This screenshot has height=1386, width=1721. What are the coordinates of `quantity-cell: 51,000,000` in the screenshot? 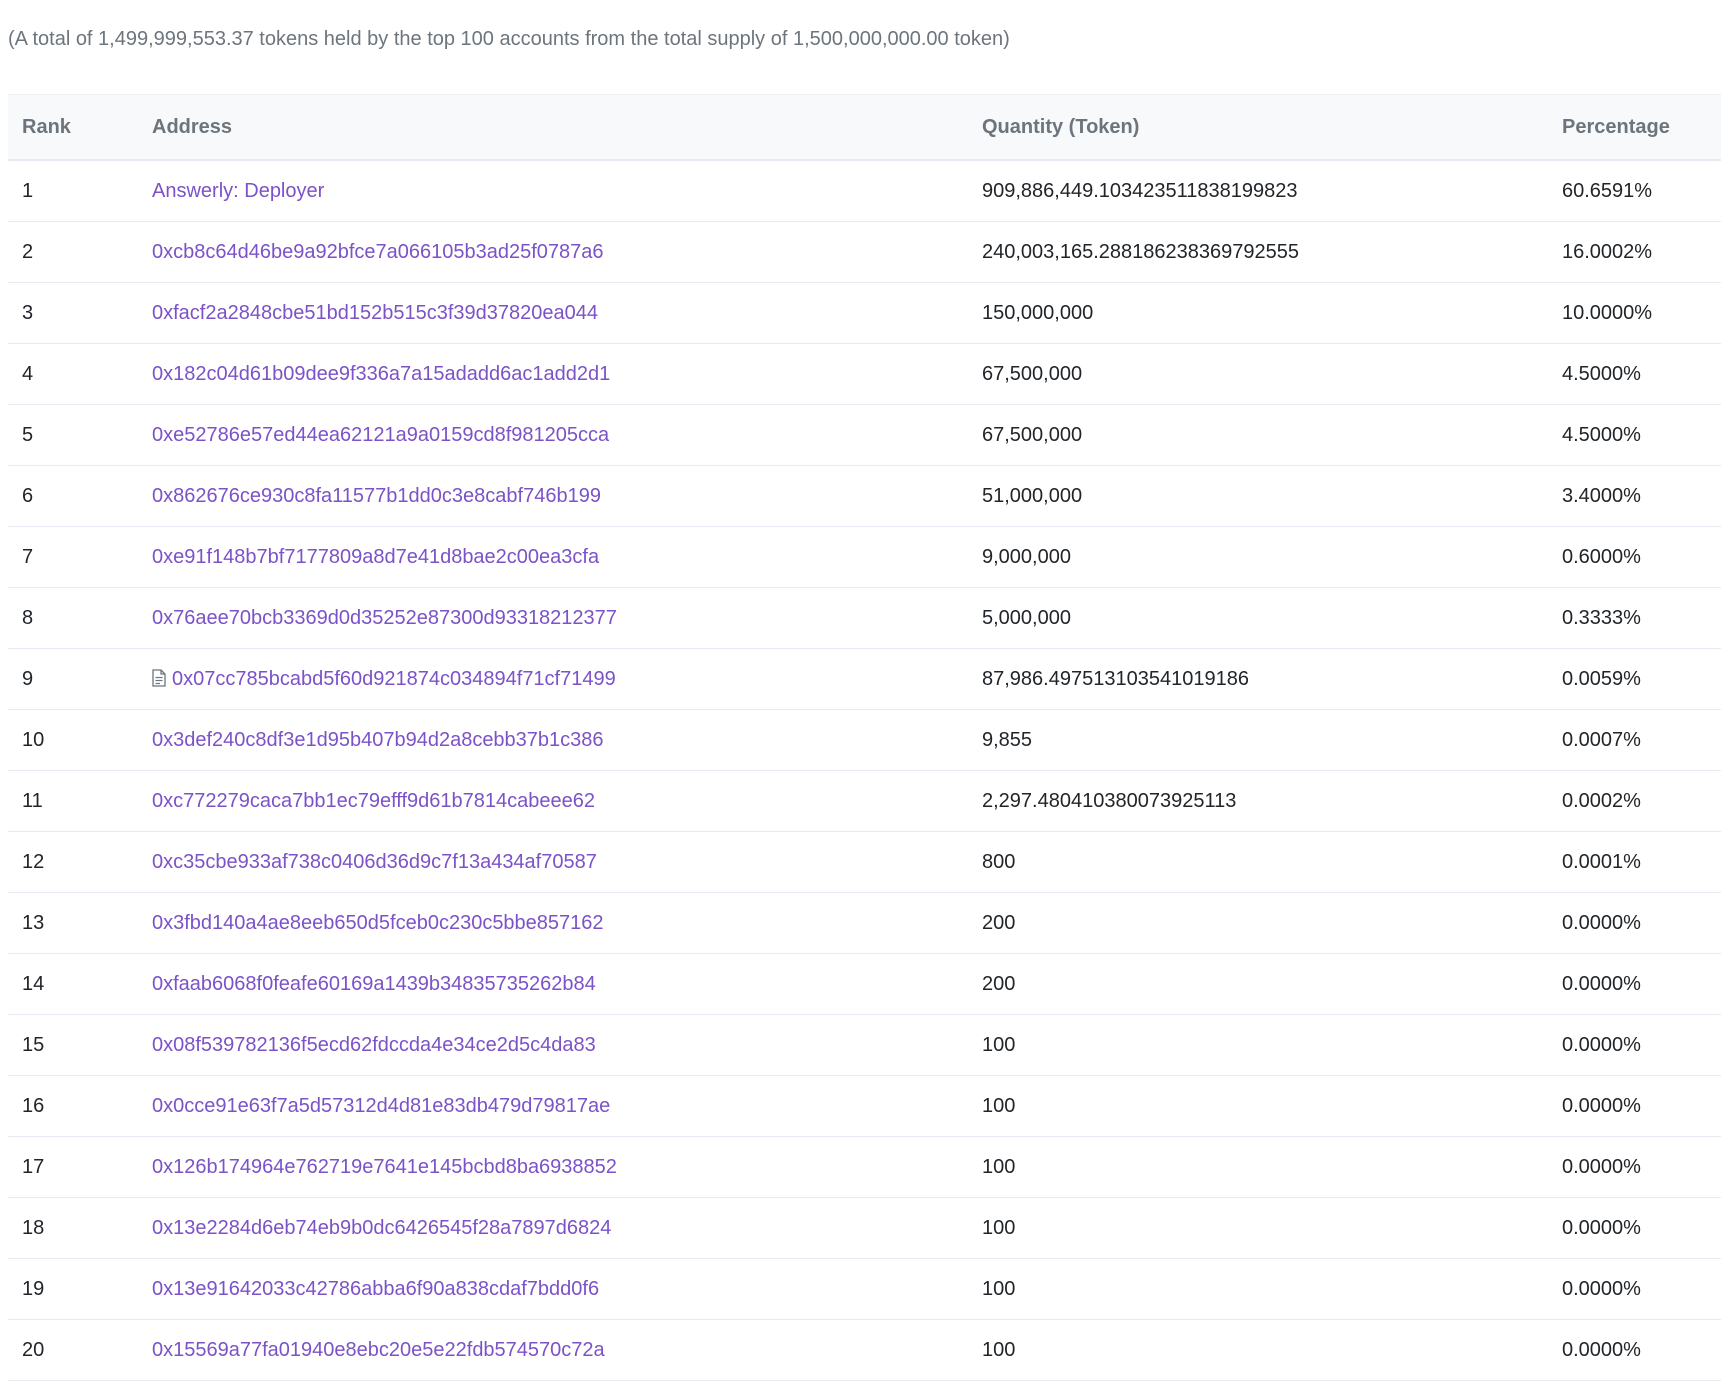 It's located at (1258, 496).